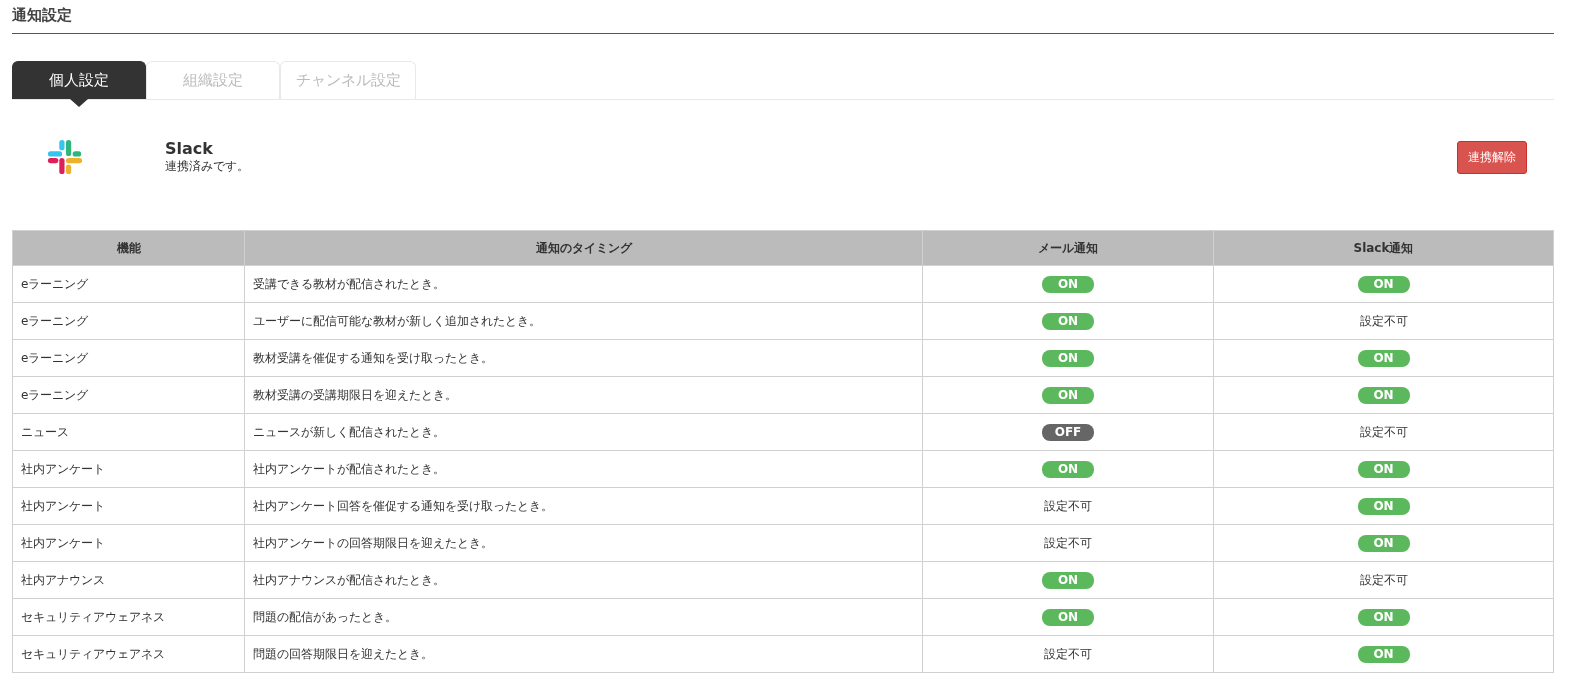  I want to click on table-cell: 社内アナウンス, so click(128, 580).